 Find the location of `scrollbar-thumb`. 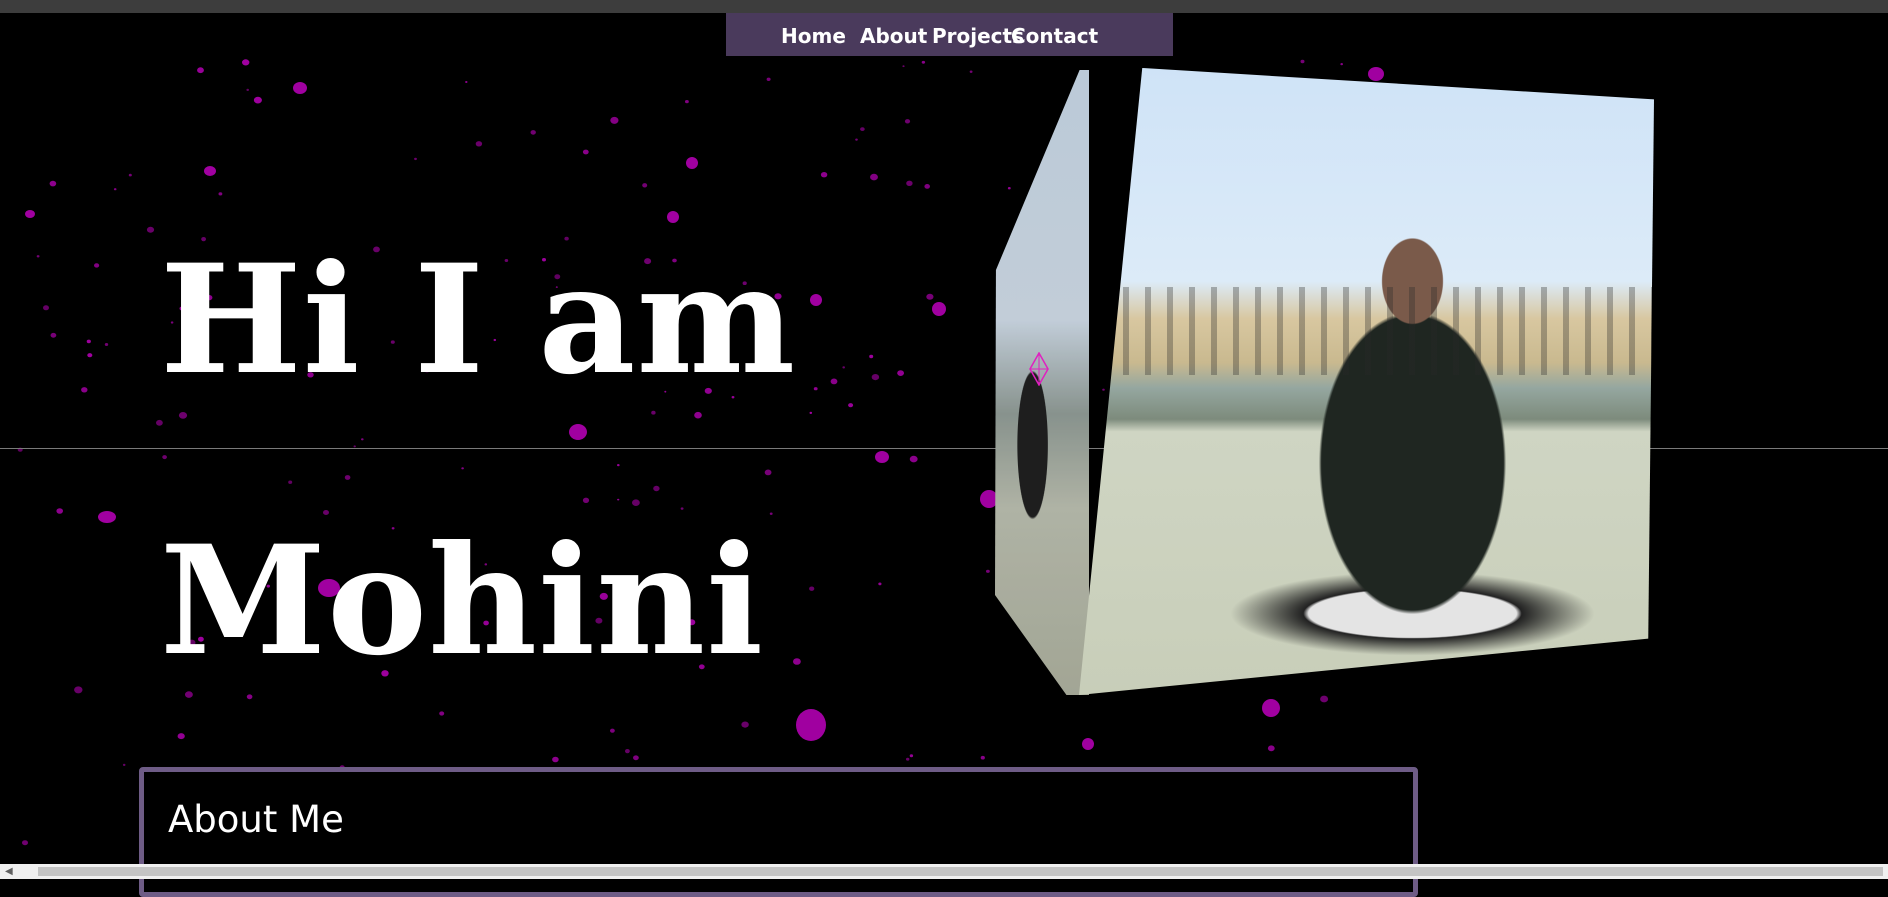

scrollbar-thumb is located at coordinates (960, 871).